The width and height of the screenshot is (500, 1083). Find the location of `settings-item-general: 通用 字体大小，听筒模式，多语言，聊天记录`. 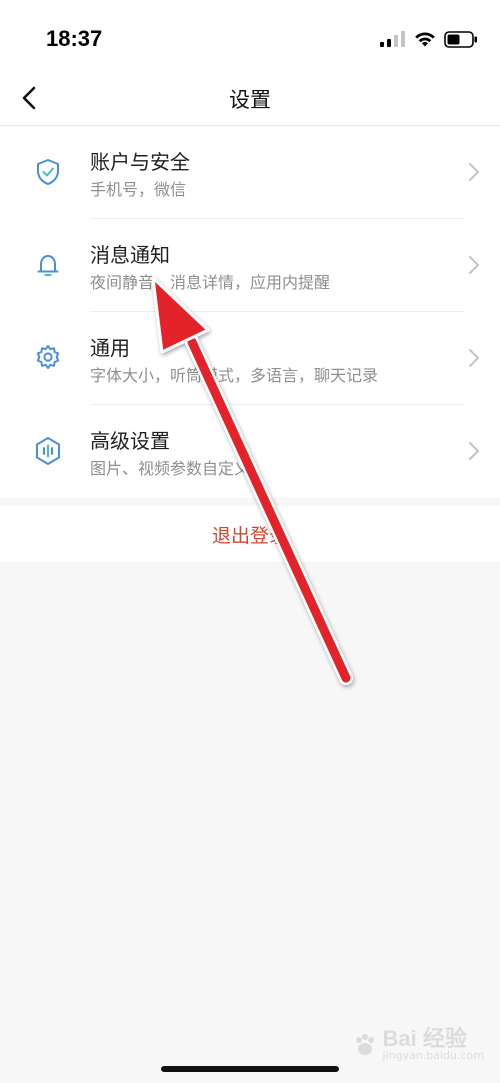

settings-item-general: 通用 字体大小，听筒模式，多语言，聊天记录 is located at coordinates (250, 358).